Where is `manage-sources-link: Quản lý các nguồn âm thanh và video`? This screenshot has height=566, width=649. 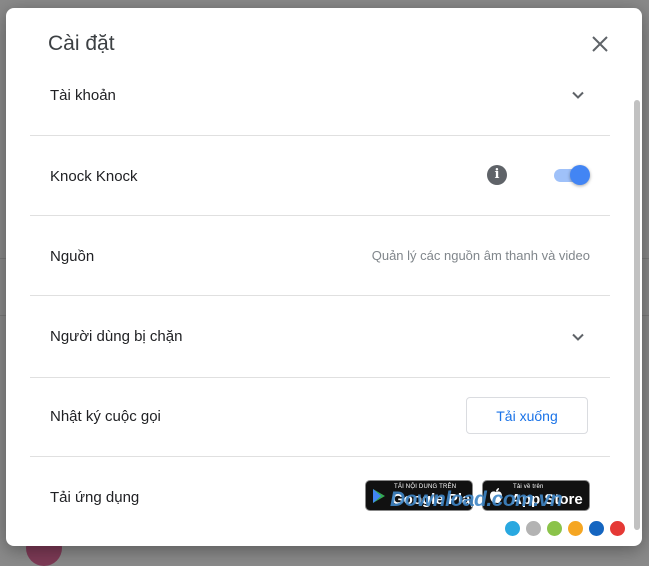
manage-sources-link: Quản lý các nguồn âm thanh và video is located at coordinates (481, 255).